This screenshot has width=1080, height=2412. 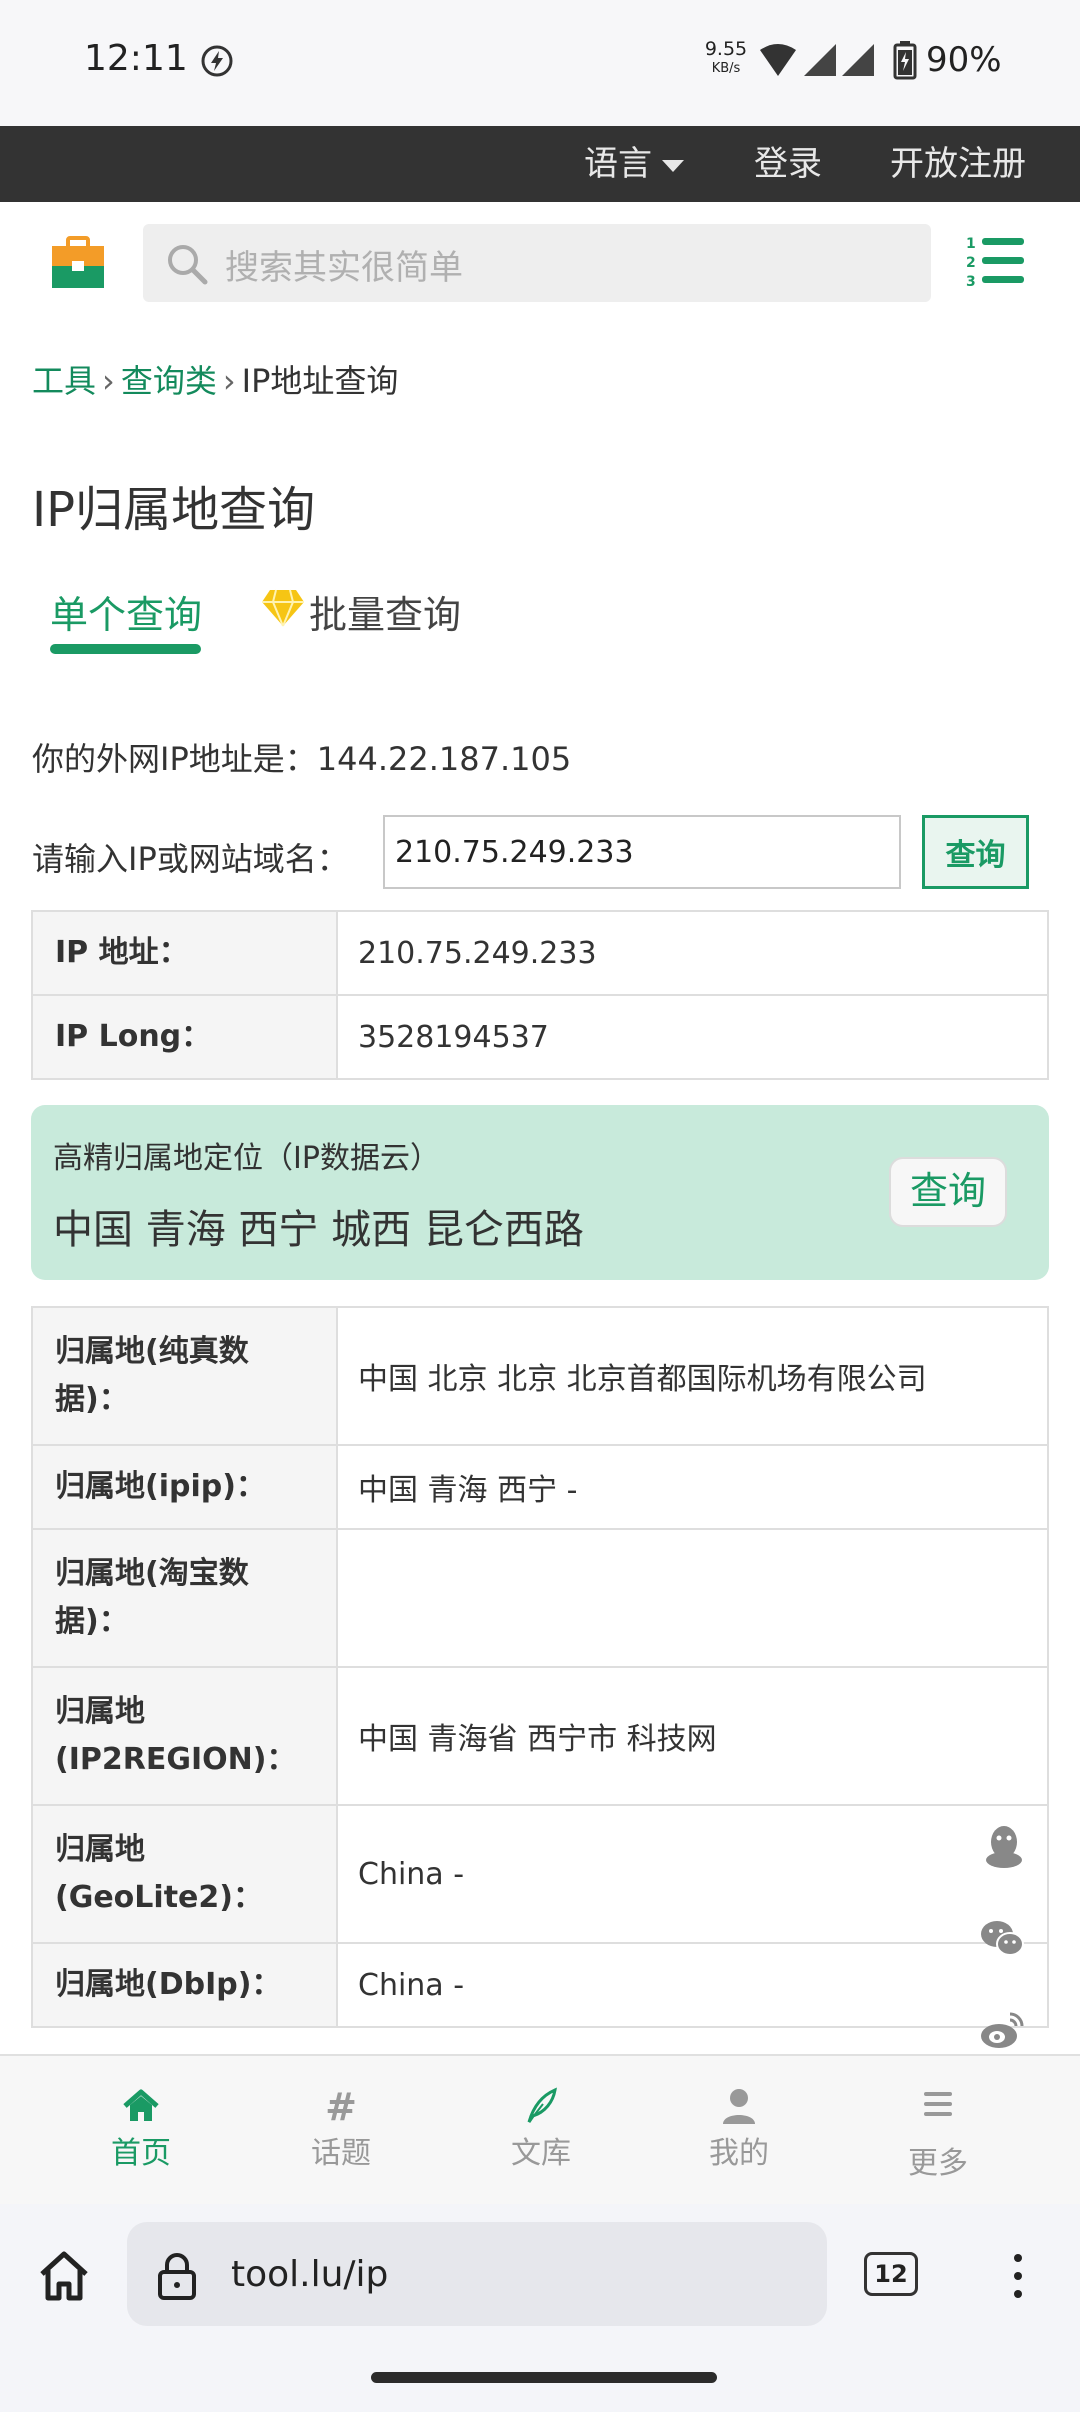 I want to click on qq-icon, so click(x=1004, y=1846).